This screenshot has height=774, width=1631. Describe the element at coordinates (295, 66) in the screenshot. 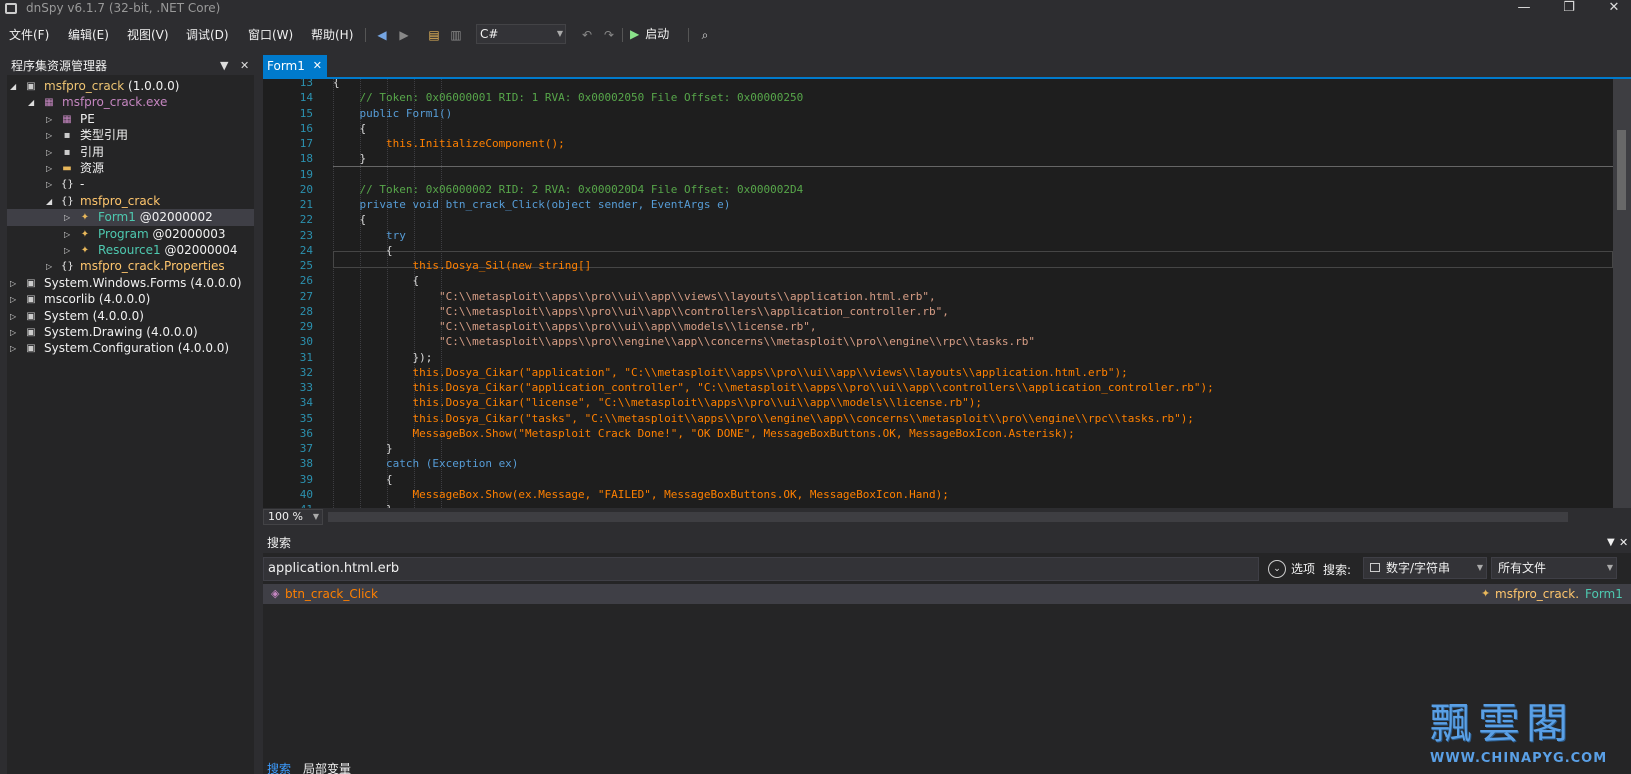

I see `tab-form1: Form1 ✕` at that location.